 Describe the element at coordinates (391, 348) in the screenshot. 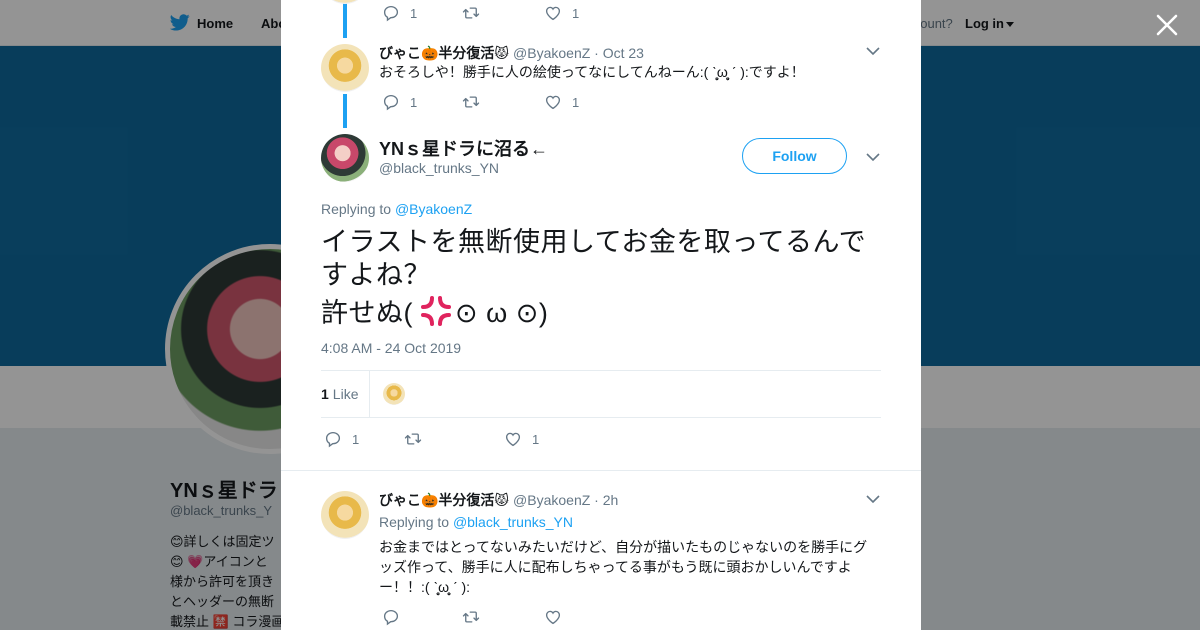

I see `tweet-timestamp: 4:08 AM - 24 Oct 2019` at that location.